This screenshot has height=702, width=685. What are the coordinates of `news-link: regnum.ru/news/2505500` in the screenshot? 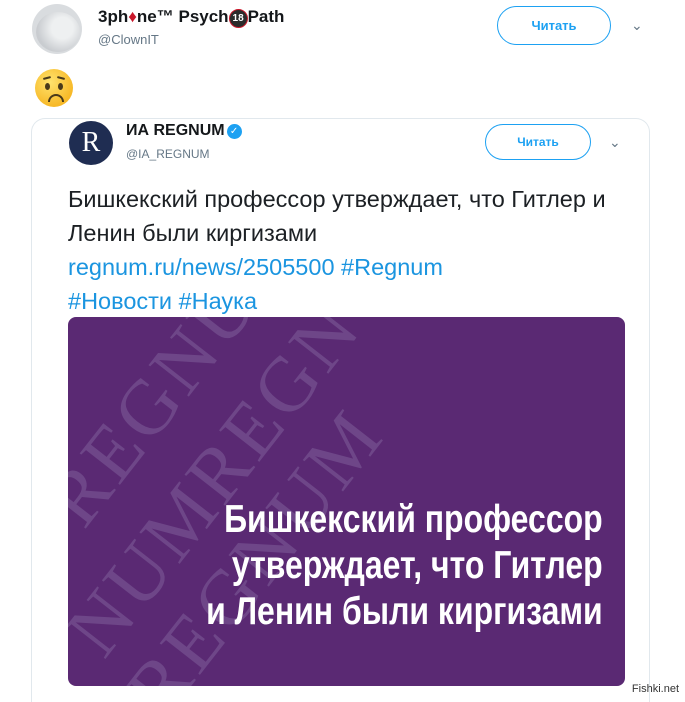 It's located at (201, 267).